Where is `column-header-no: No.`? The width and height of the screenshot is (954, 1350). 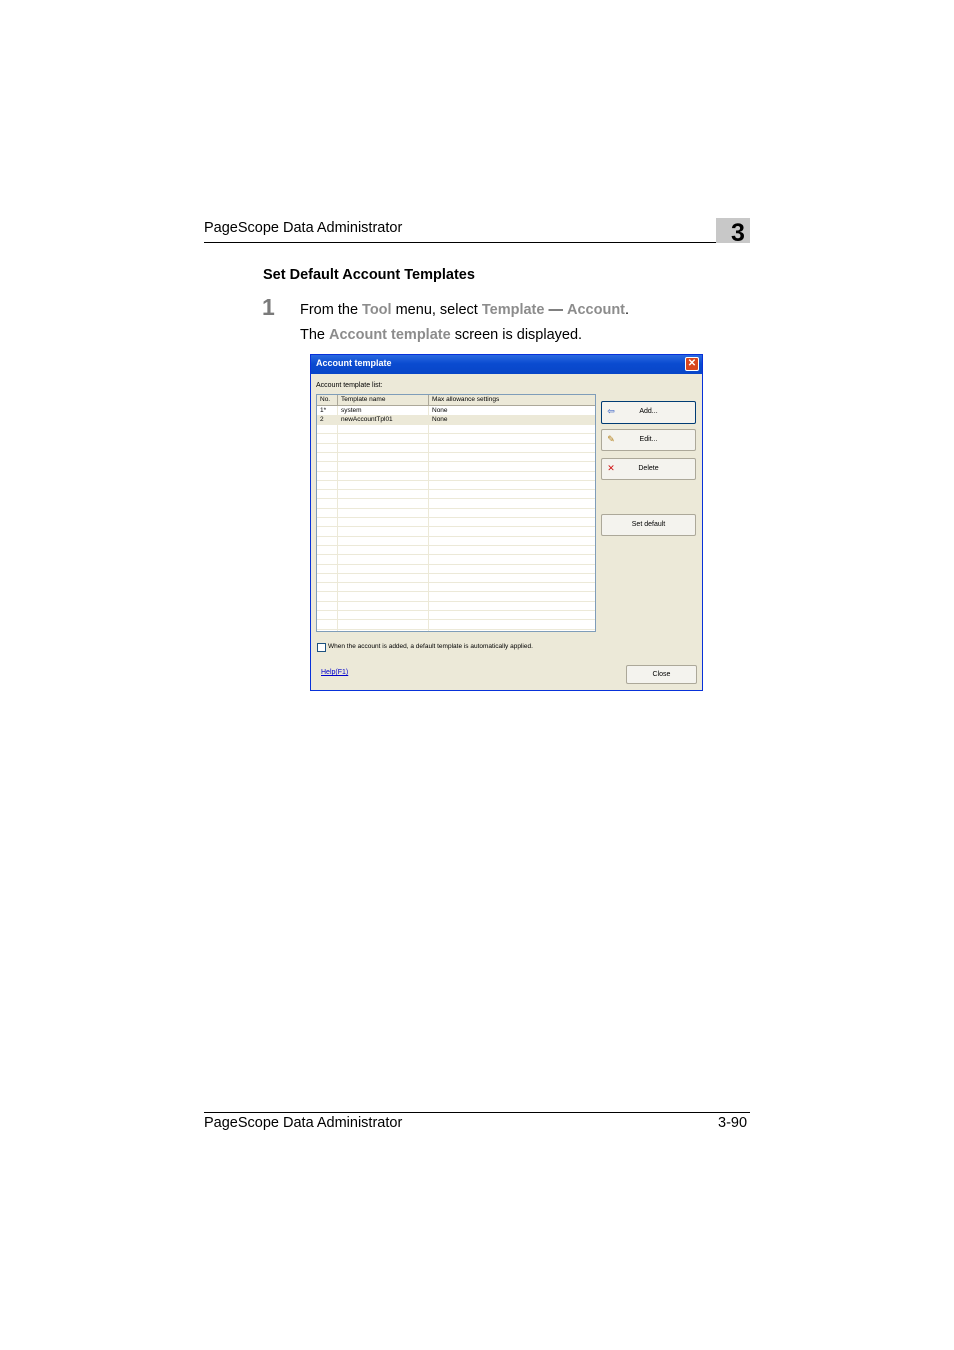 column-header-no: No. is located at coordinates (327, 399).